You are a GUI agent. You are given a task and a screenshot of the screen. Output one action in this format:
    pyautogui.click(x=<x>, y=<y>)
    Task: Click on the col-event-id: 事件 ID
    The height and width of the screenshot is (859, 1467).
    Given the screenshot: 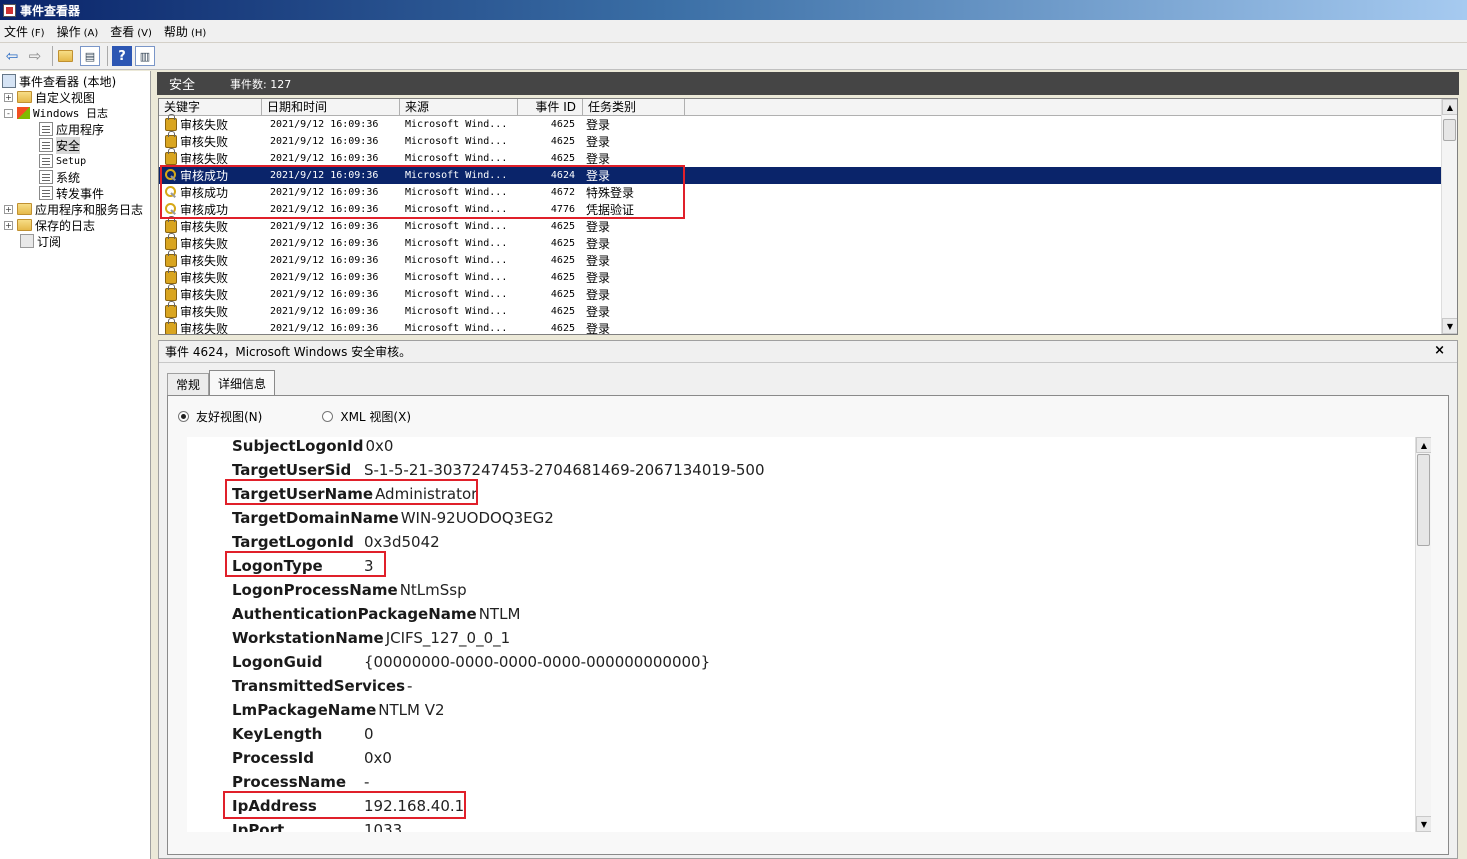 What is the action you would take?
    pyautogui.click(x=550, y=107)
    